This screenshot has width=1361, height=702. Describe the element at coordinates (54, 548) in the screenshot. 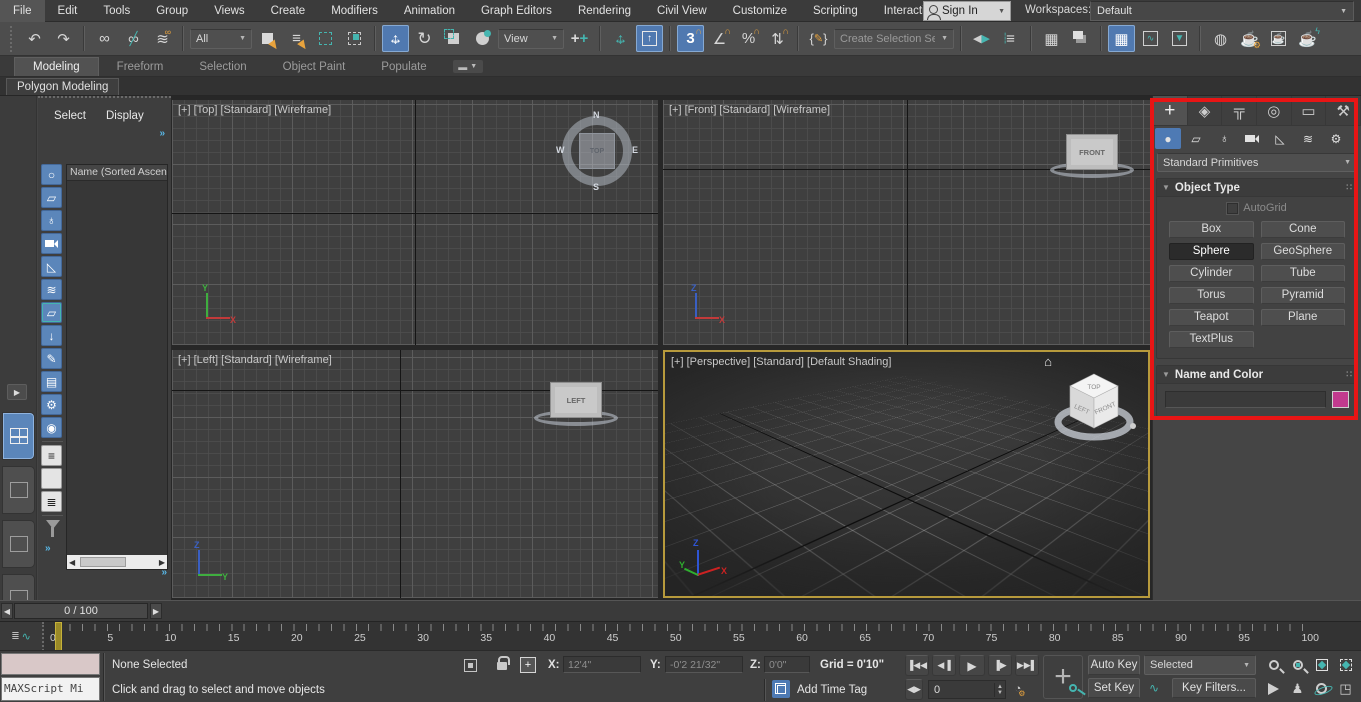

I see `explorer-more-chevron: »` at that location.